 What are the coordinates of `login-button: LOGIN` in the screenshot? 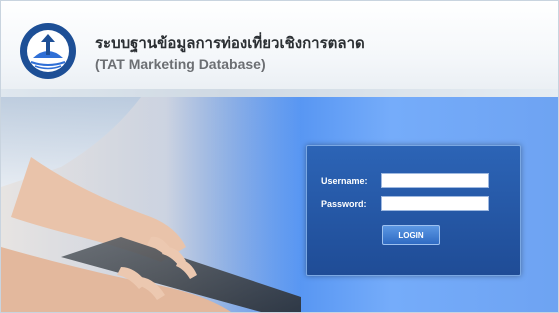 It's located at (411, 235).